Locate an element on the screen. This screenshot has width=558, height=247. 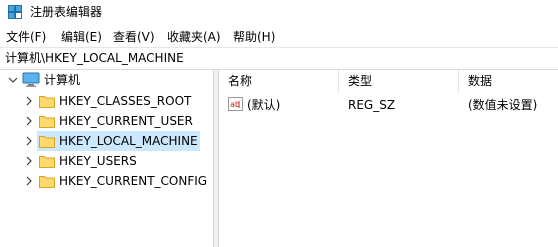
chevron-down-icon is located at coordinates (13, 80).